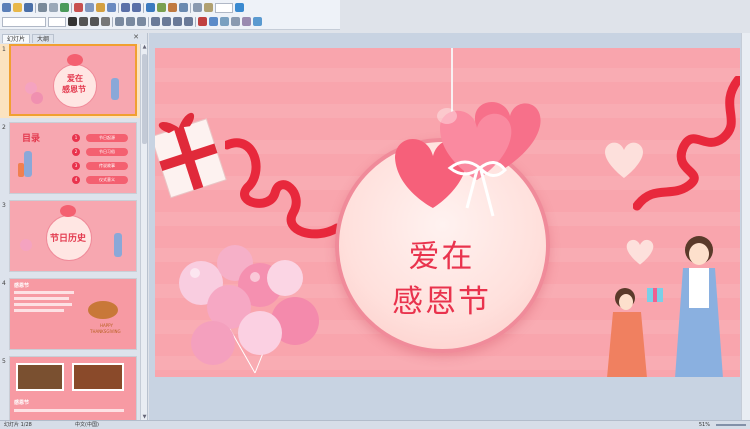 Image resolution: width=750 pixels, height=429 pixels. Describe the element at coordinates (6, 7) in the screenshot. I see `new-icon` at that location.